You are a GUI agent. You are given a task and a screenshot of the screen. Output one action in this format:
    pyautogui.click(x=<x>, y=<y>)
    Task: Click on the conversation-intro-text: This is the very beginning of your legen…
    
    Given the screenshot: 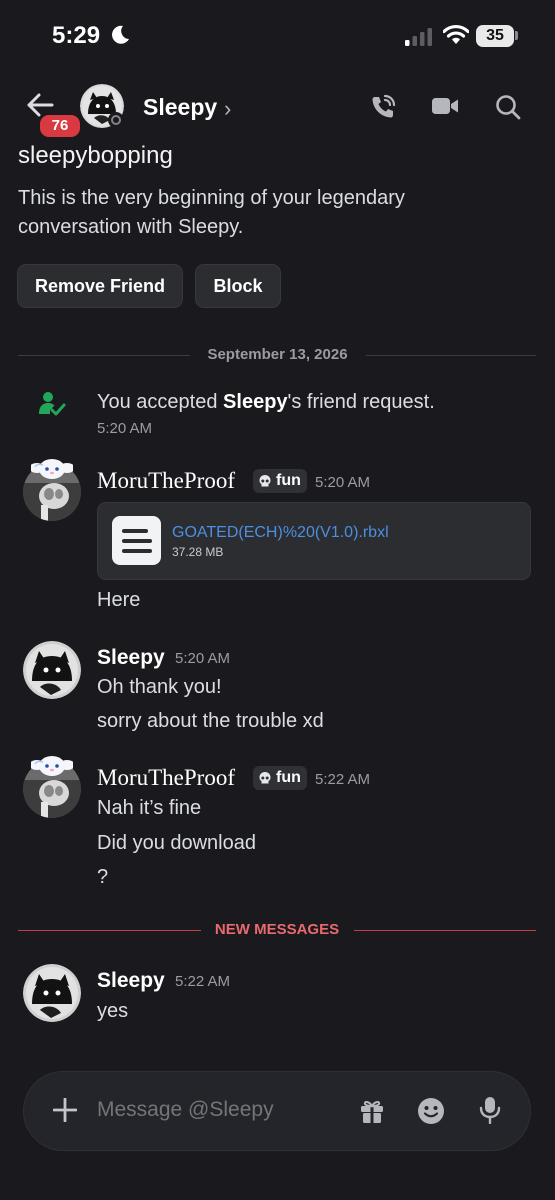 What is the action you would take?
    pyautogui.click(x=211, y=212)
    